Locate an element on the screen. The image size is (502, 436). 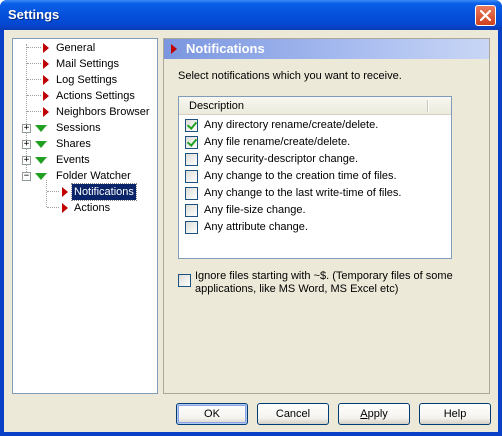
checkbox-directory-change is located at coordinates (191, 125).